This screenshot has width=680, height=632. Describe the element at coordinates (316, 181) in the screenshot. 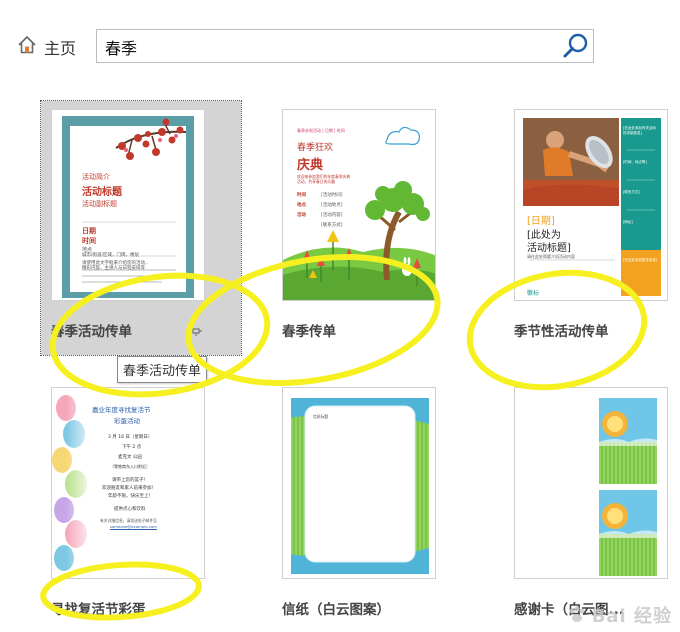

I see `thumb-desc: 活动，共享春日的乐趣` at that location.